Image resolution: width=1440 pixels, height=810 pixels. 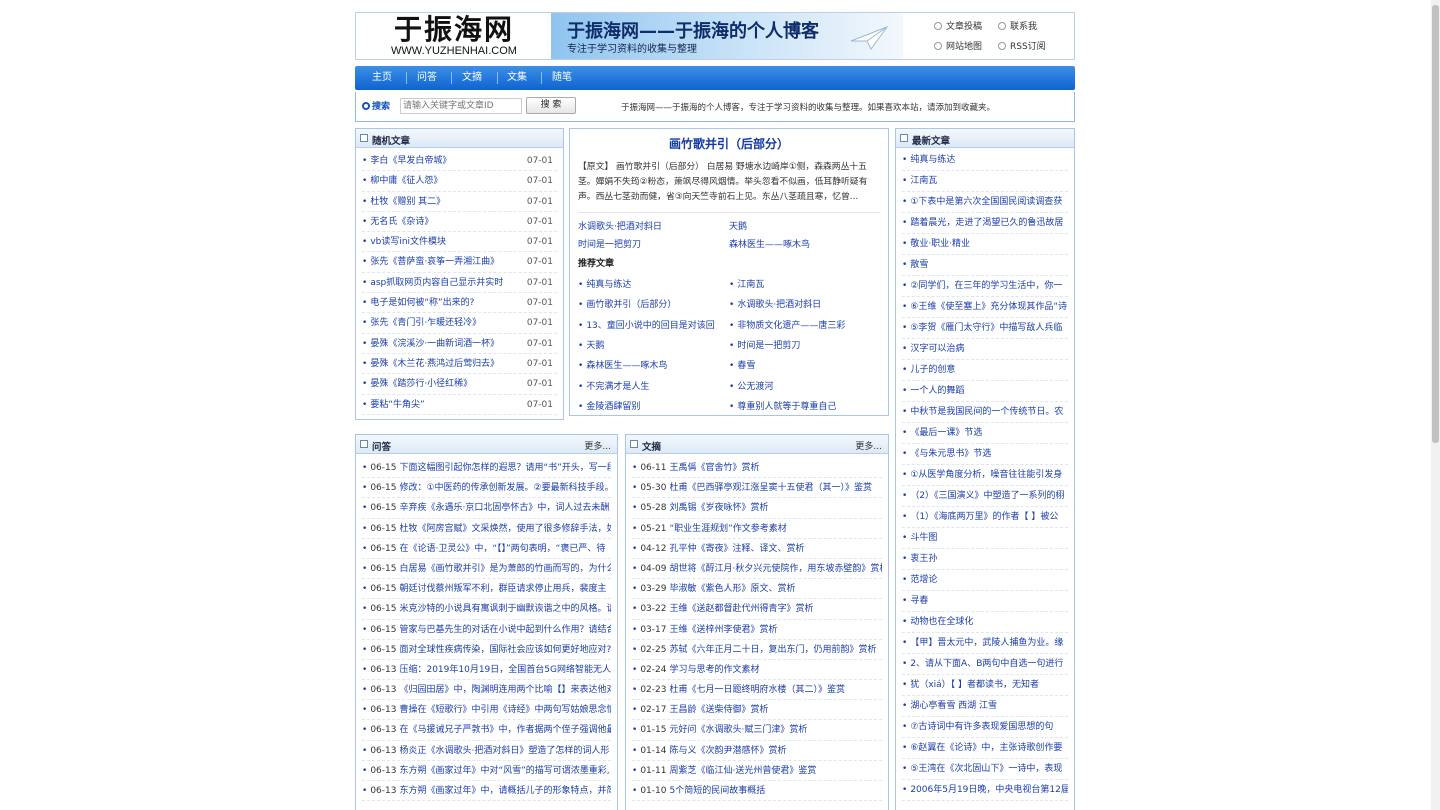 What do you see at coordinates (729, 143) in the screenshot?
I see `article-title: 画竹歌并引（后部分）` at bounding box center [729, 143].